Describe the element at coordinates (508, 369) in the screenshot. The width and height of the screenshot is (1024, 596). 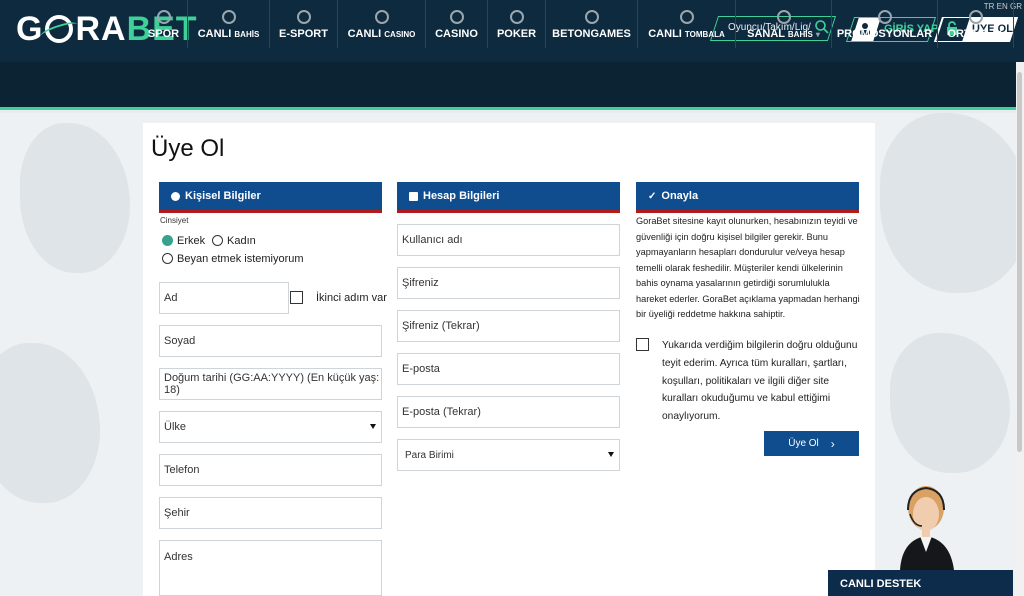
I see `email-input: E-posta` at that location.